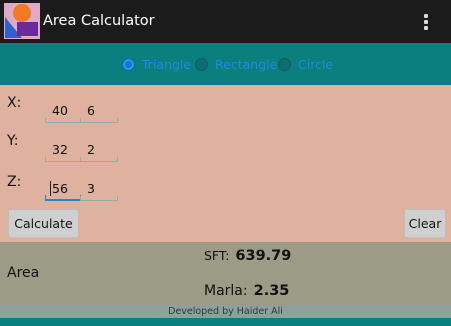  I want to click on overflow-menu-icon, so click(426, 22).